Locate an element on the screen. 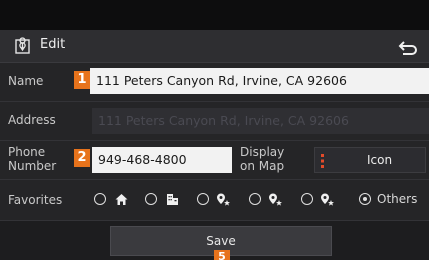  callout-badge-5: 5 is located at coordinates (222, 255).